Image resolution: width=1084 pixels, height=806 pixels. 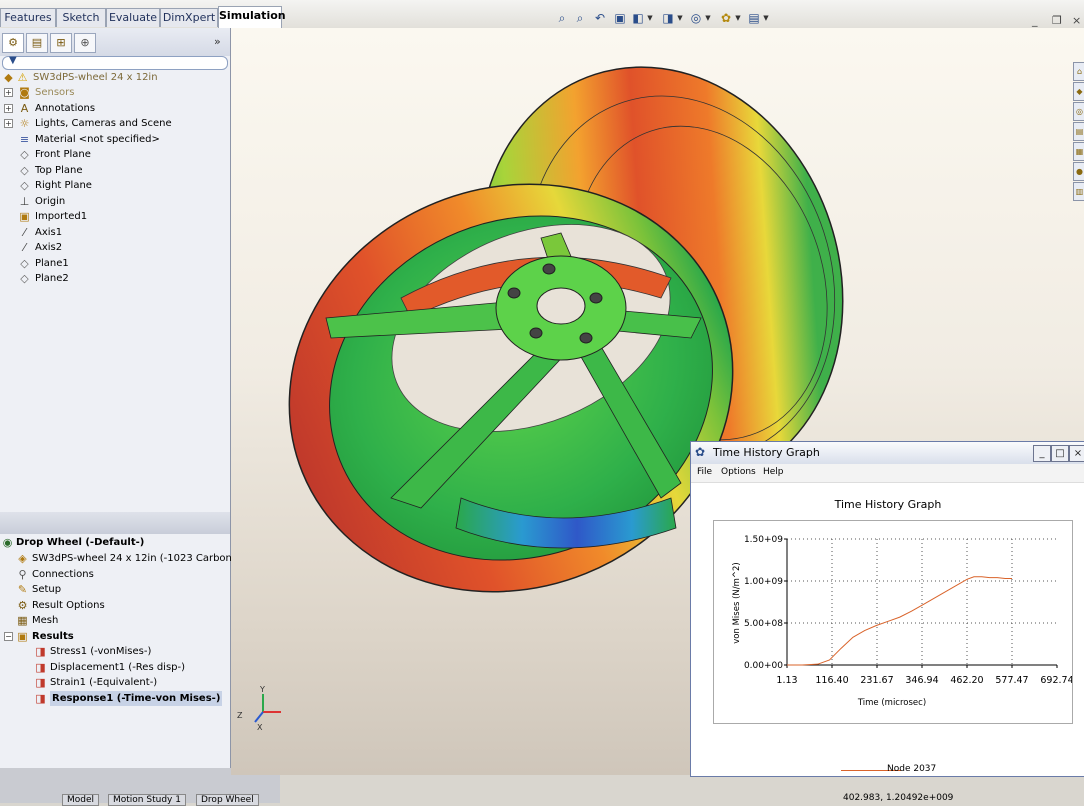 I want to click on warning-icon: ⚠, so click(x=22, y=77).